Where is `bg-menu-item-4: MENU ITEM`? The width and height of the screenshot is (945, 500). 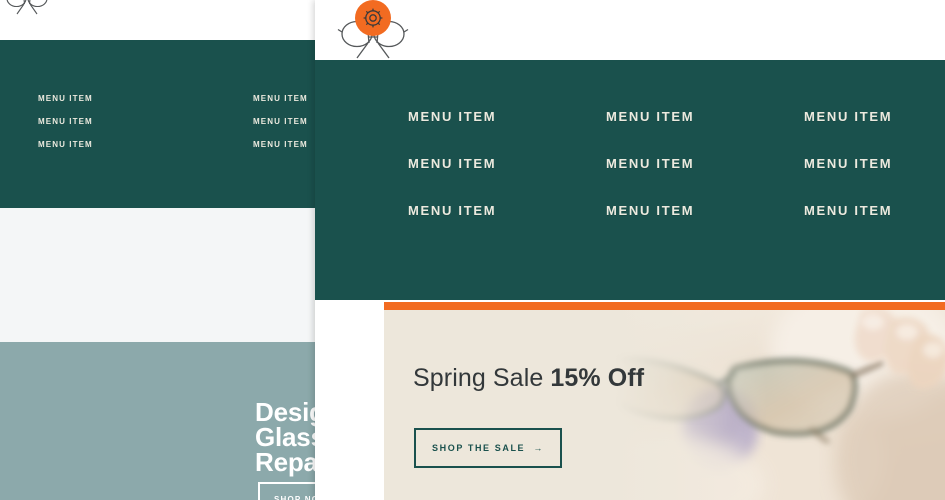
bg-menu-item-4: MENU ITEM is located at coordinates (145, 149).